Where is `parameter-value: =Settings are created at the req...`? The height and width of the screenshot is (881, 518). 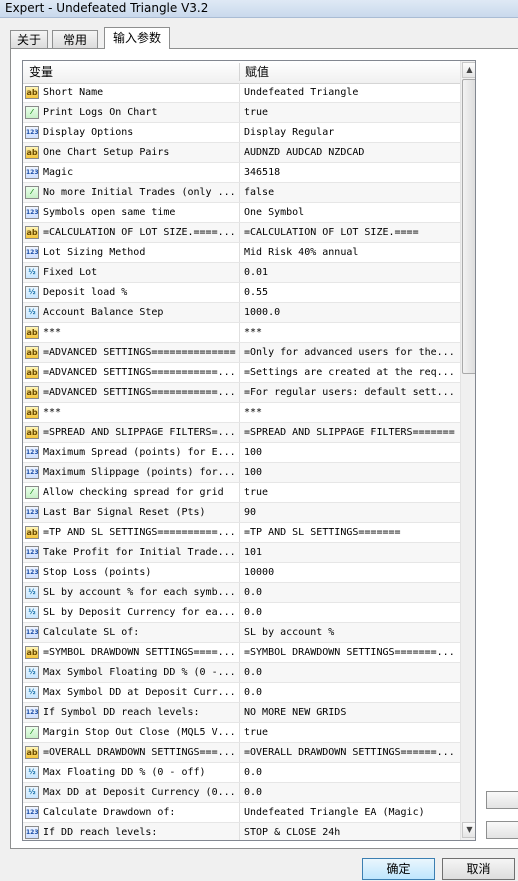
parameter-value: =Settings are created at the req... is located at coordinates (351, 372).